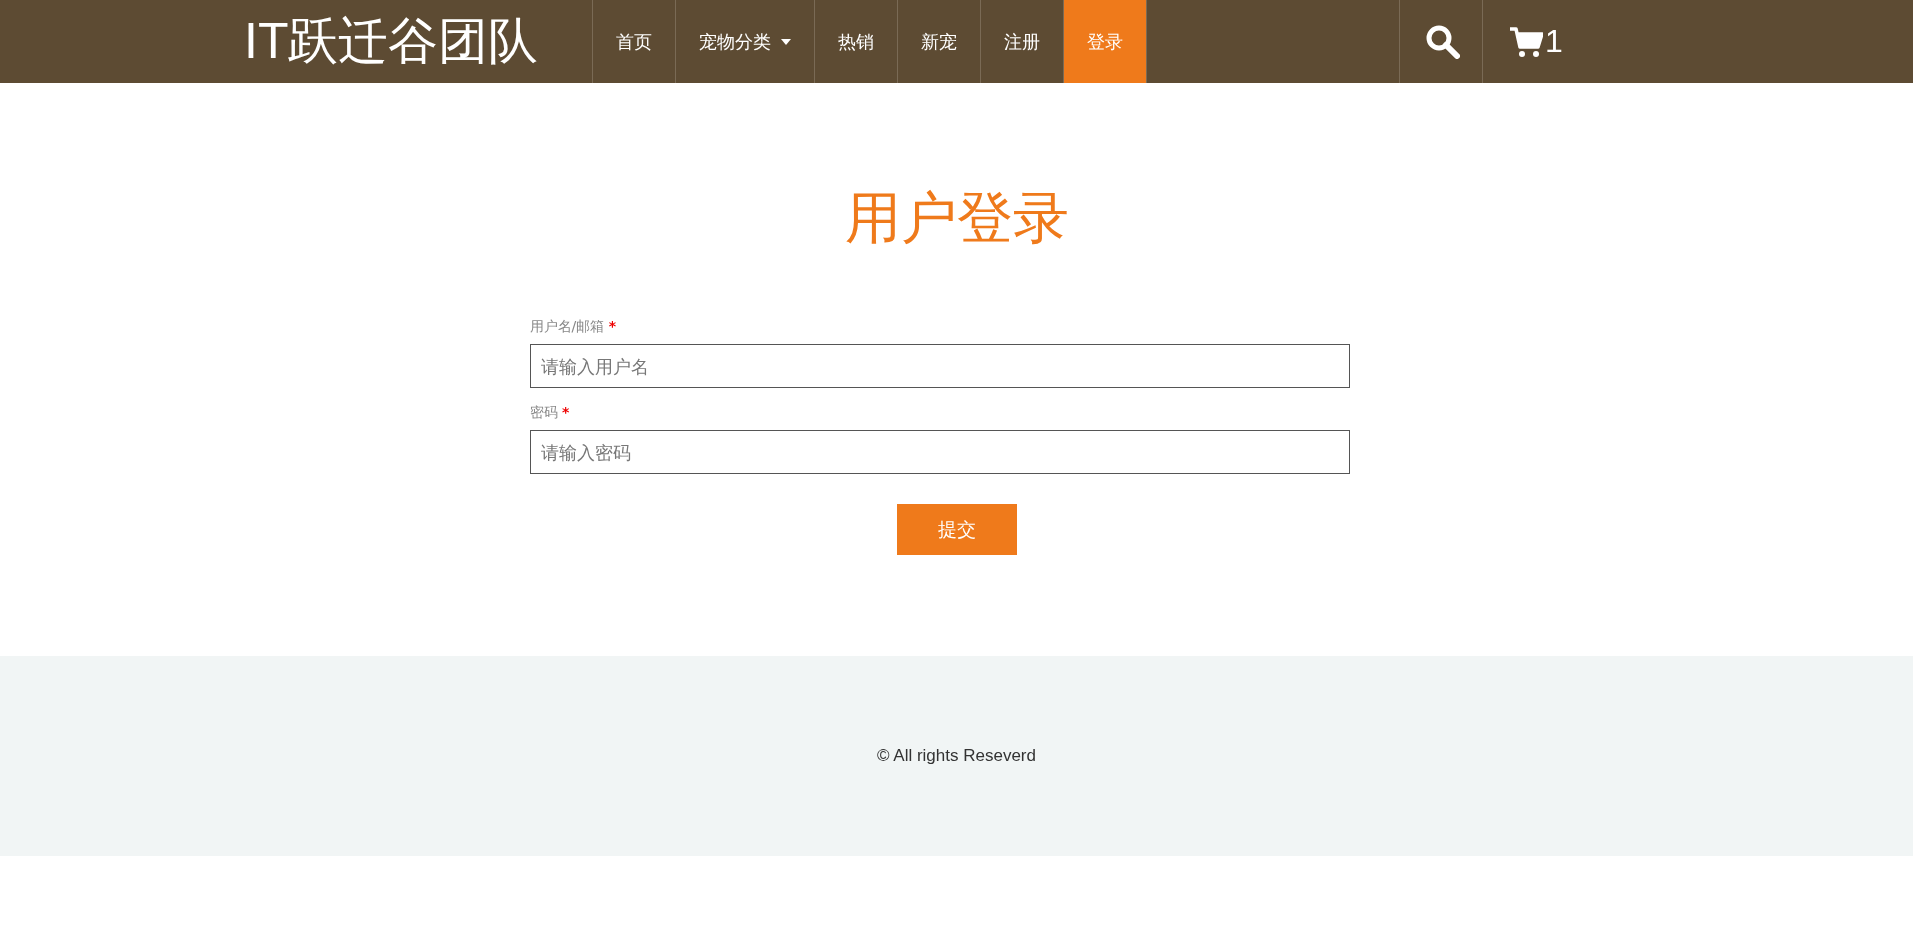 Image resolution: width=1913 pixels, height=940 pixels. What do you see at coordinates (856, 41) in the screenshot?
I see `nav-link: 热销` at bounding box center [856, 41].